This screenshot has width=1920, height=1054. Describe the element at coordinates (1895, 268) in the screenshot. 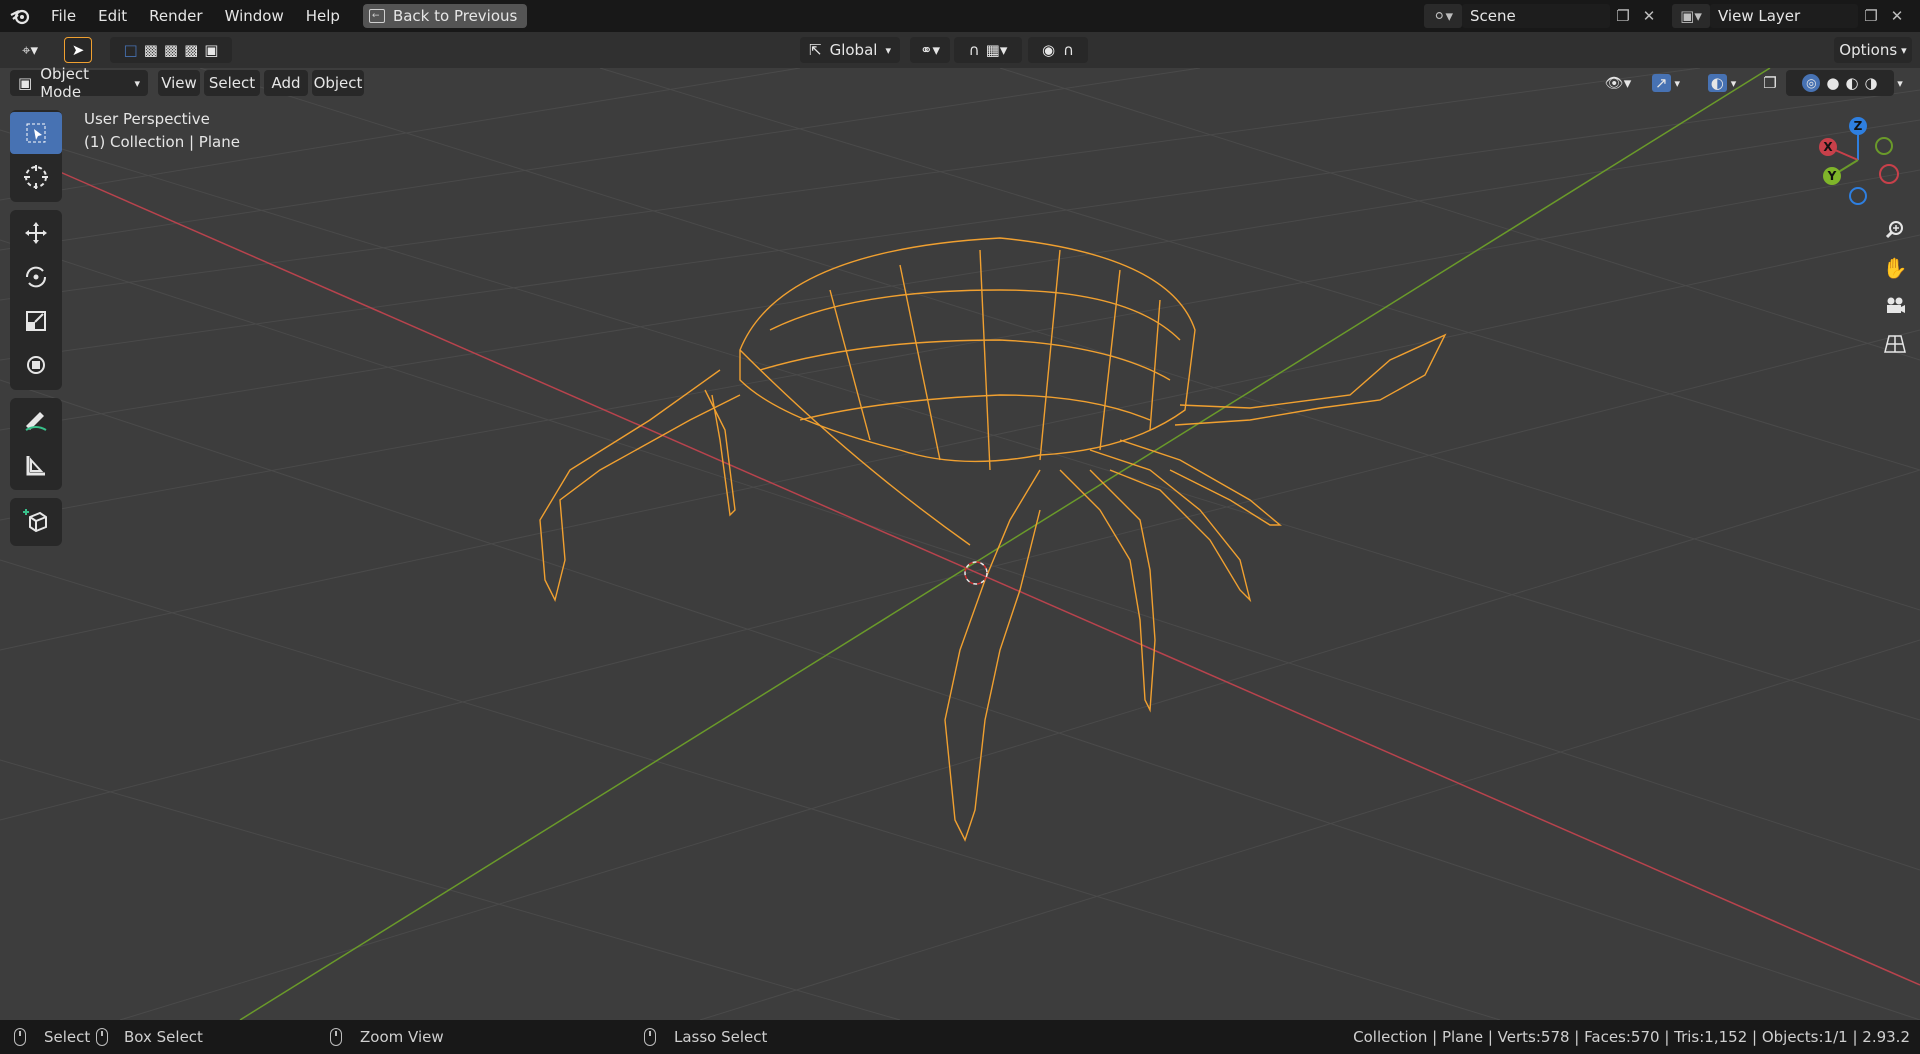

I see `pan-view-button: ✋` at that location.